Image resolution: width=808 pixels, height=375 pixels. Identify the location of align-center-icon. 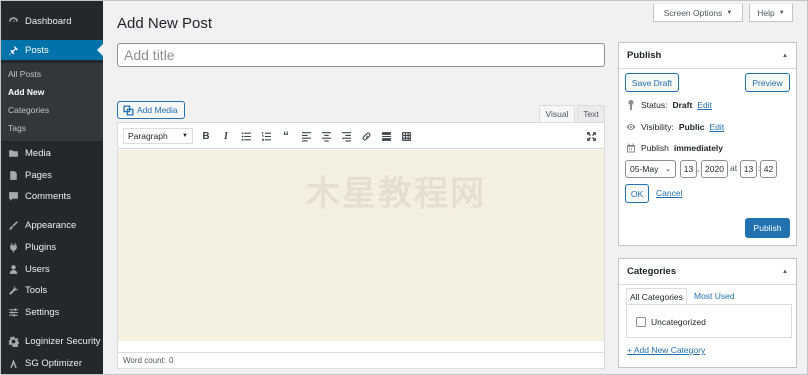
(326, 136).